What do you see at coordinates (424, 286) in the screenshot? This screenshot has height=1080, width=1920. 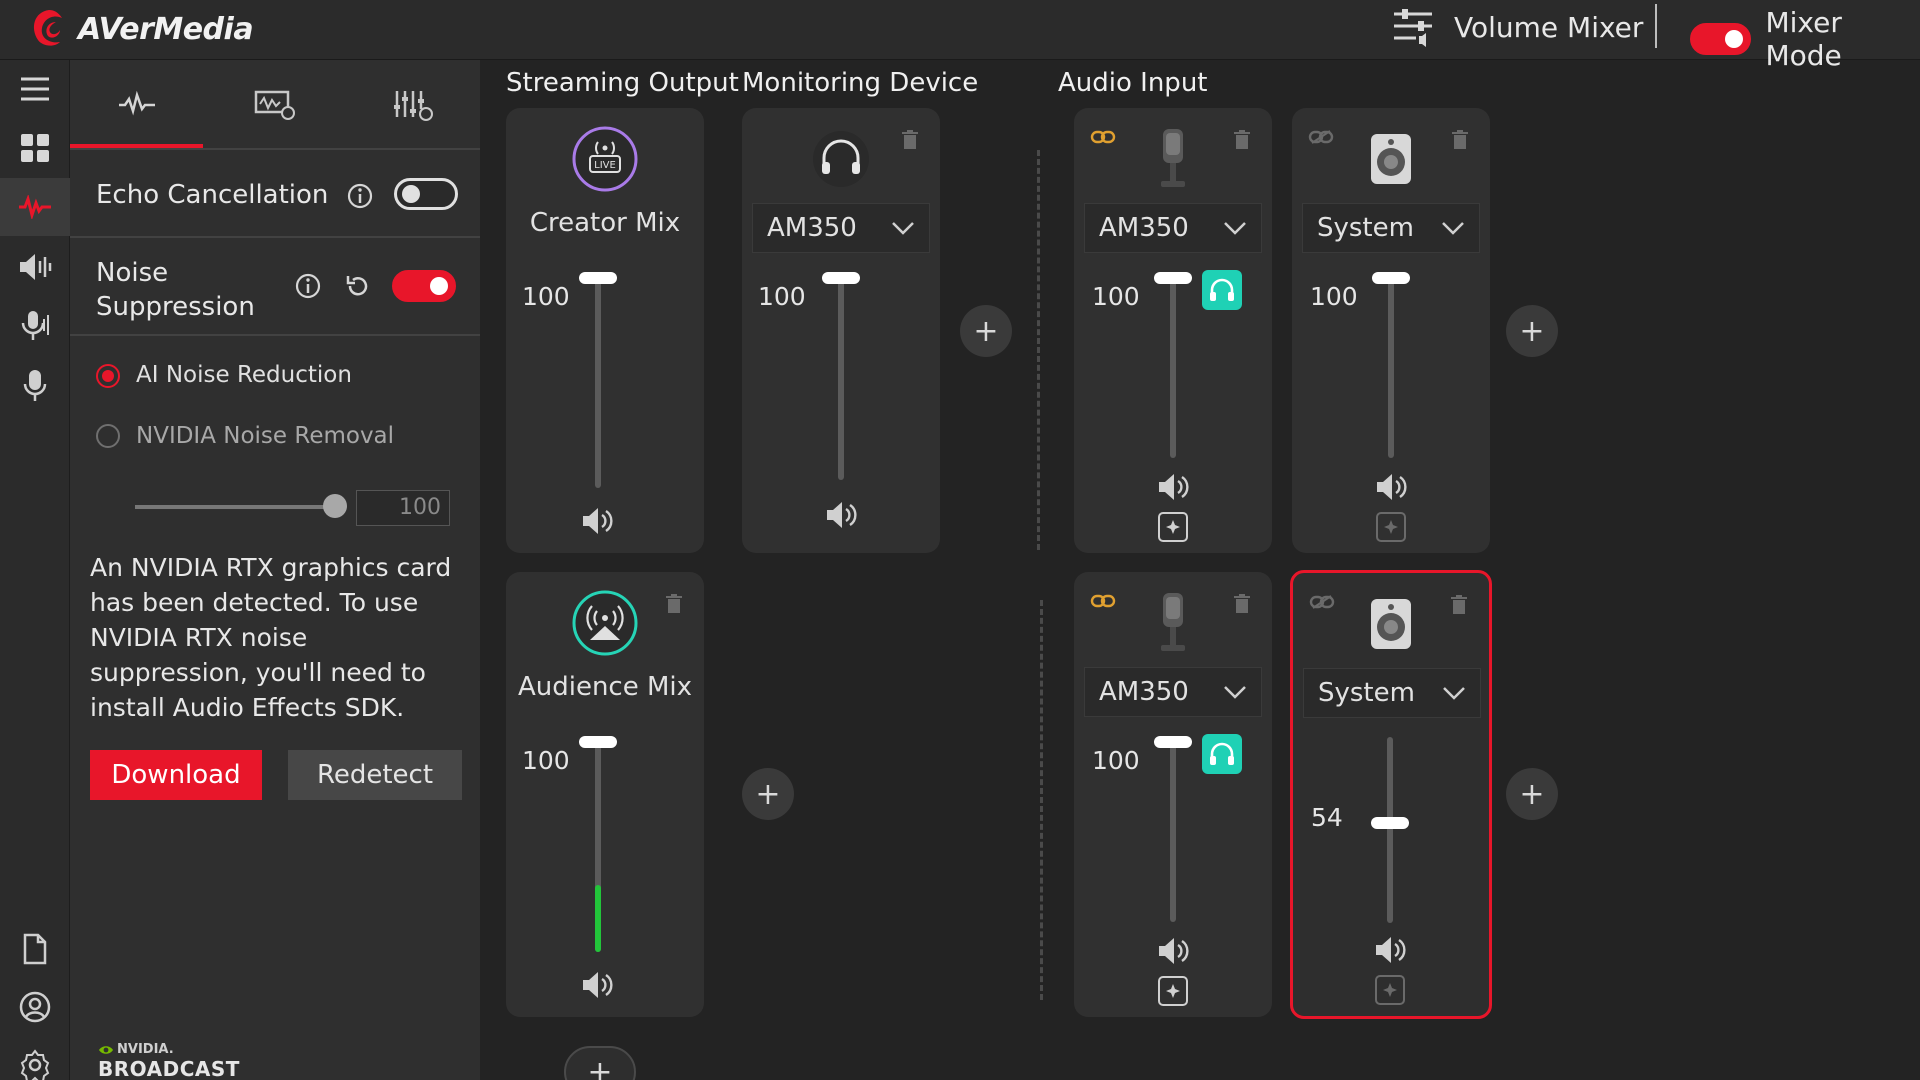 I see `noise-suppression-toggle` at bounding box center [424, 286].